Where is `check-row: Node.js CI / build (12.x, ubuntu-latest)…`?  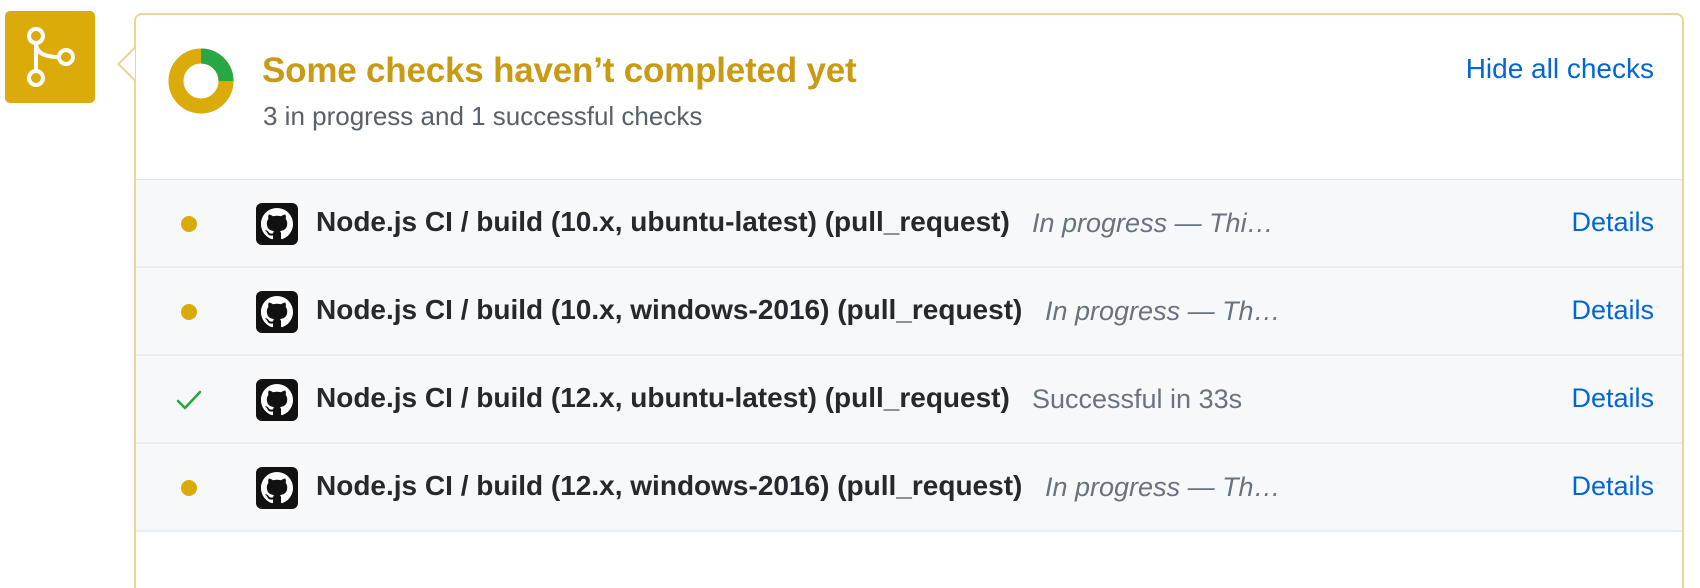
check-row: Node.js CI / build (12.x, ubuntu-latest)… is located at coordinates (909, 400).